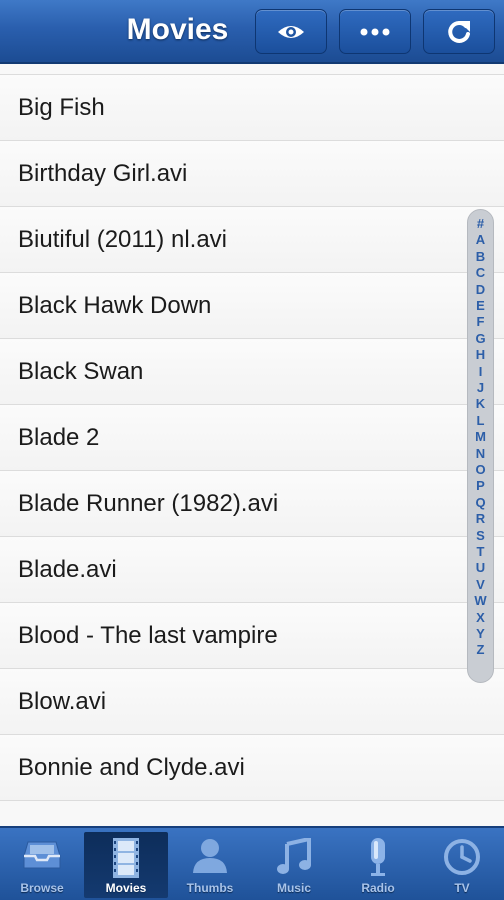  What do you see at coordinates (252, 702) in the screenshot?
I see `list-item: Blow.avi` at bounding box center [252, 702].